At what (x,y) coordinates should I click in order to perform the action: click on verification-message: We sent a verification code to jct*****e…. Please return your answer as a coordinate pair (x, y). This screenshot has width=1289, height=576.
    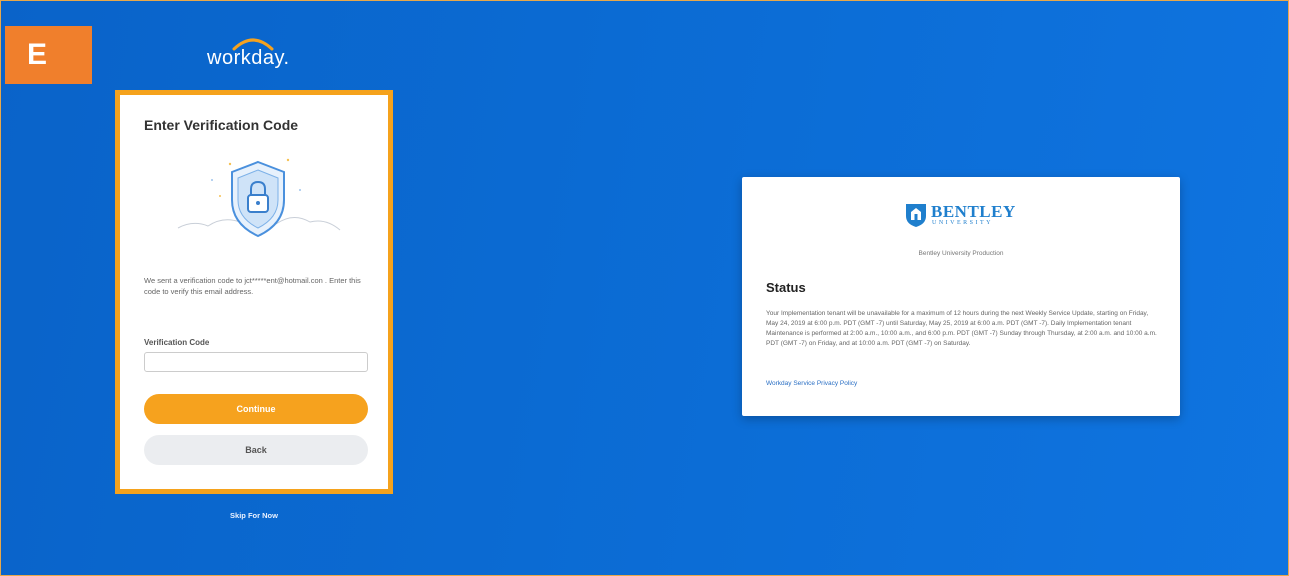
    Looking at the image, I should click on (252, 286).